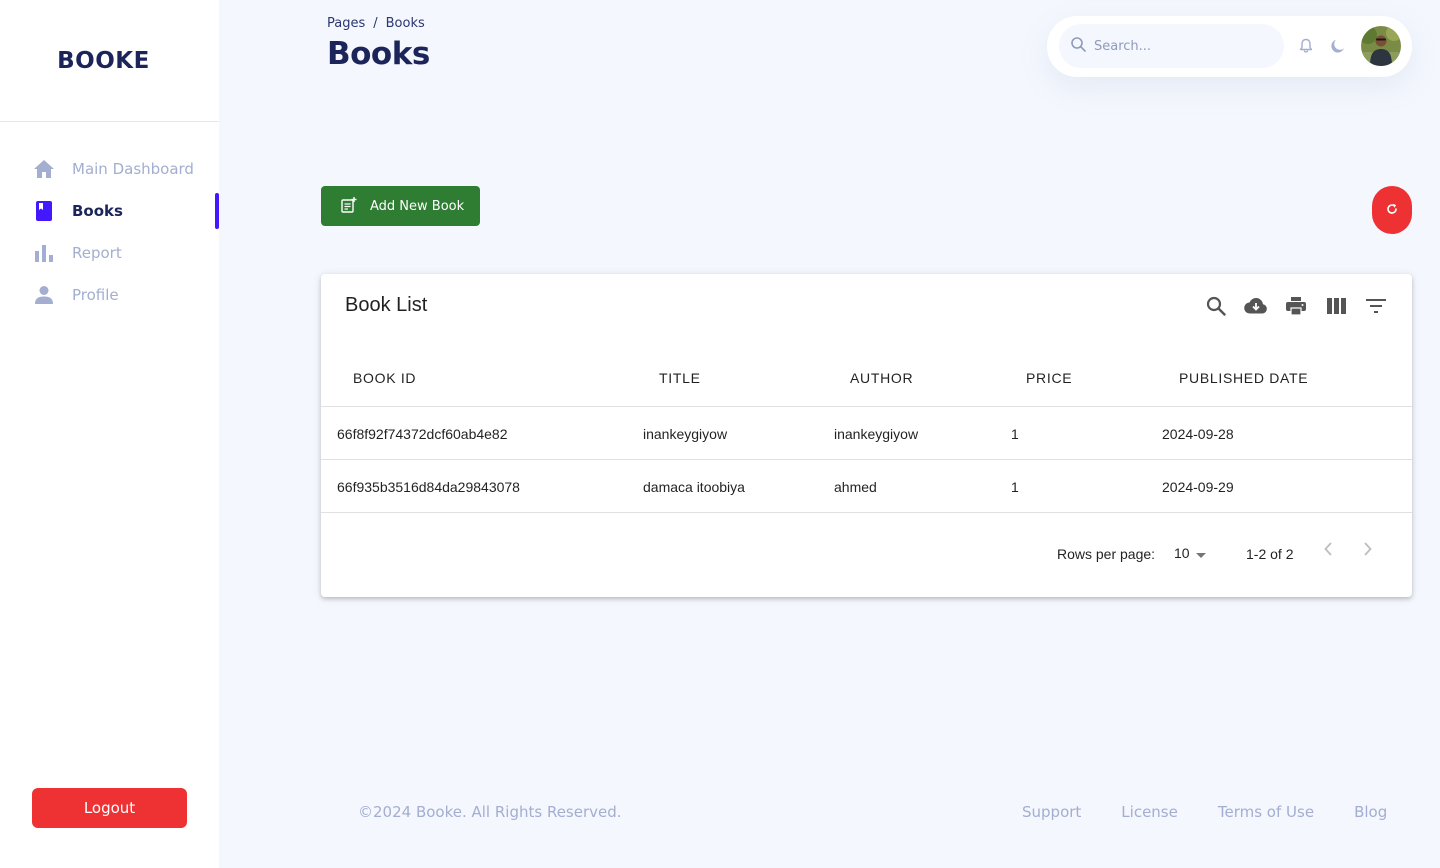 The image size is (1440, 868). Describe the element at coordinates (876, 433) in the screenshot. I see `cell-author: inankeygiyow` at that location.